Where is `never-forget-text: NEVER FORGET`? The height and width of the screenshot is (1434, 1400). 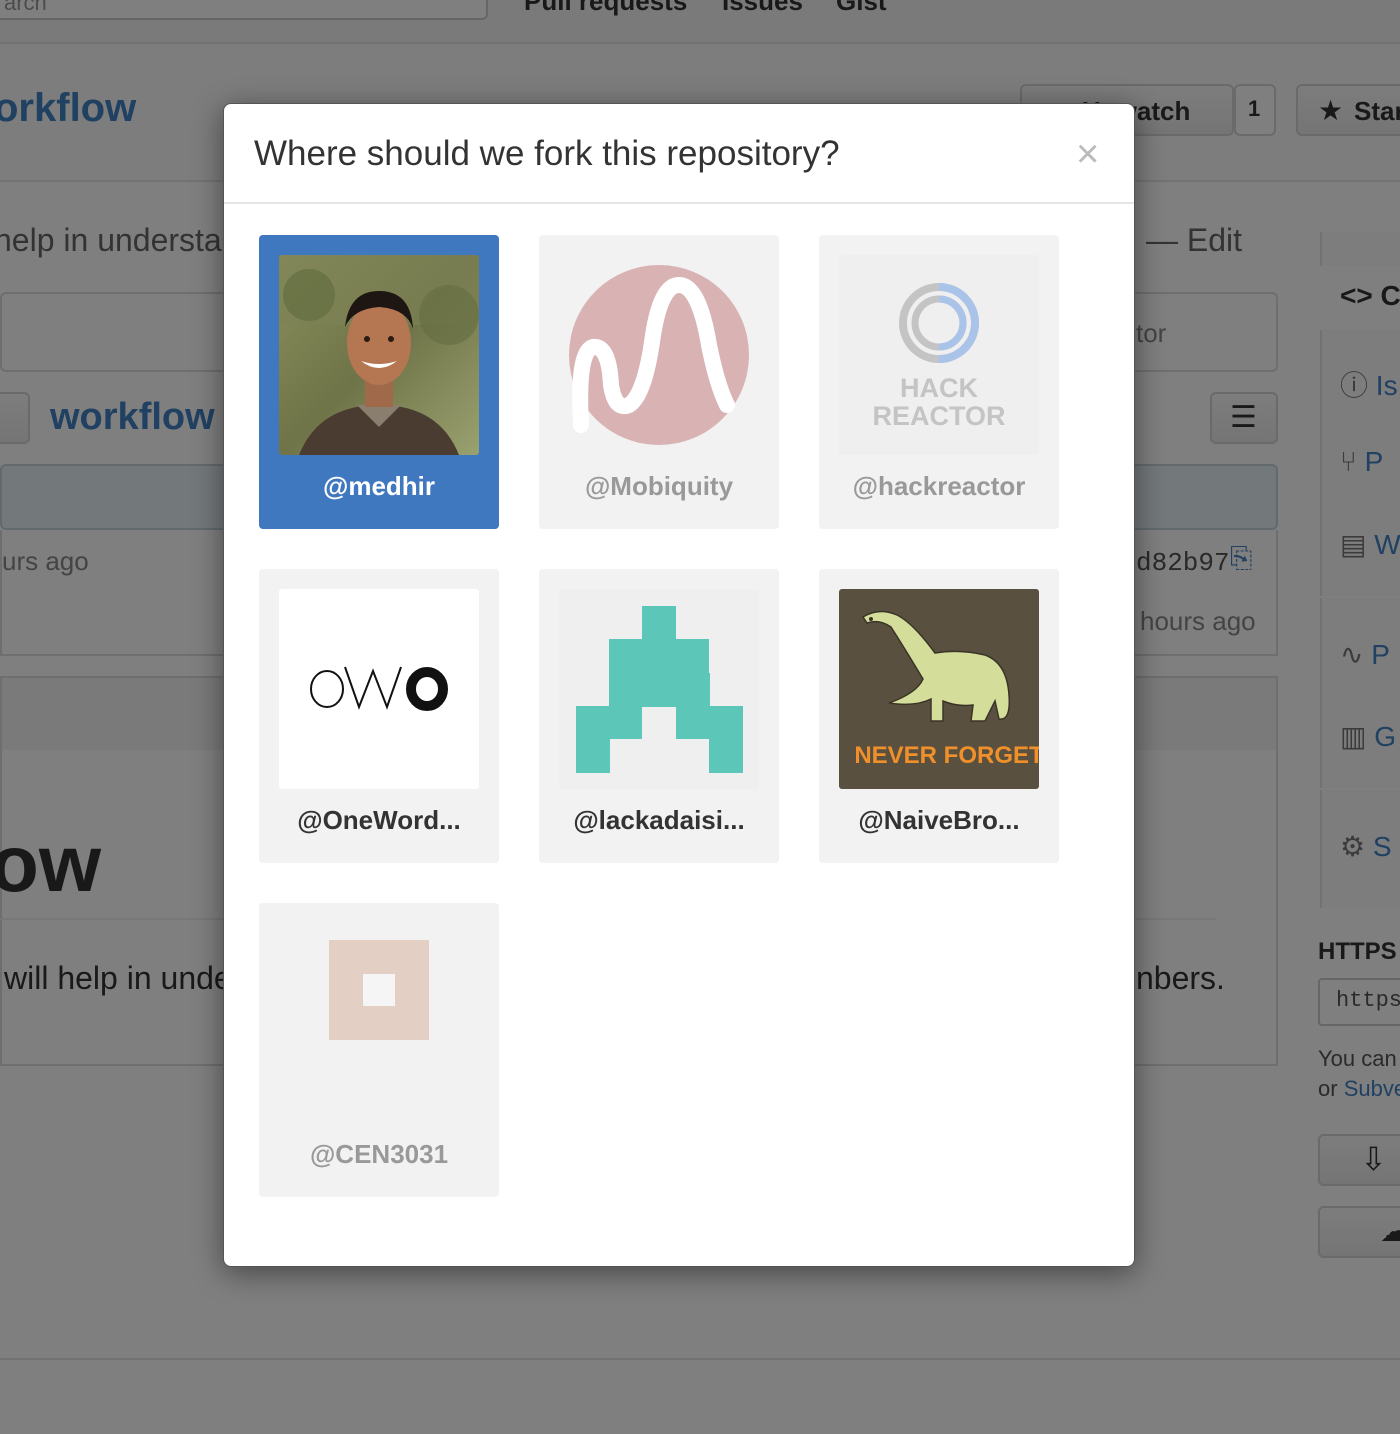
never-forget-text: NEVER FORGET is located at coordinates (946, 755).